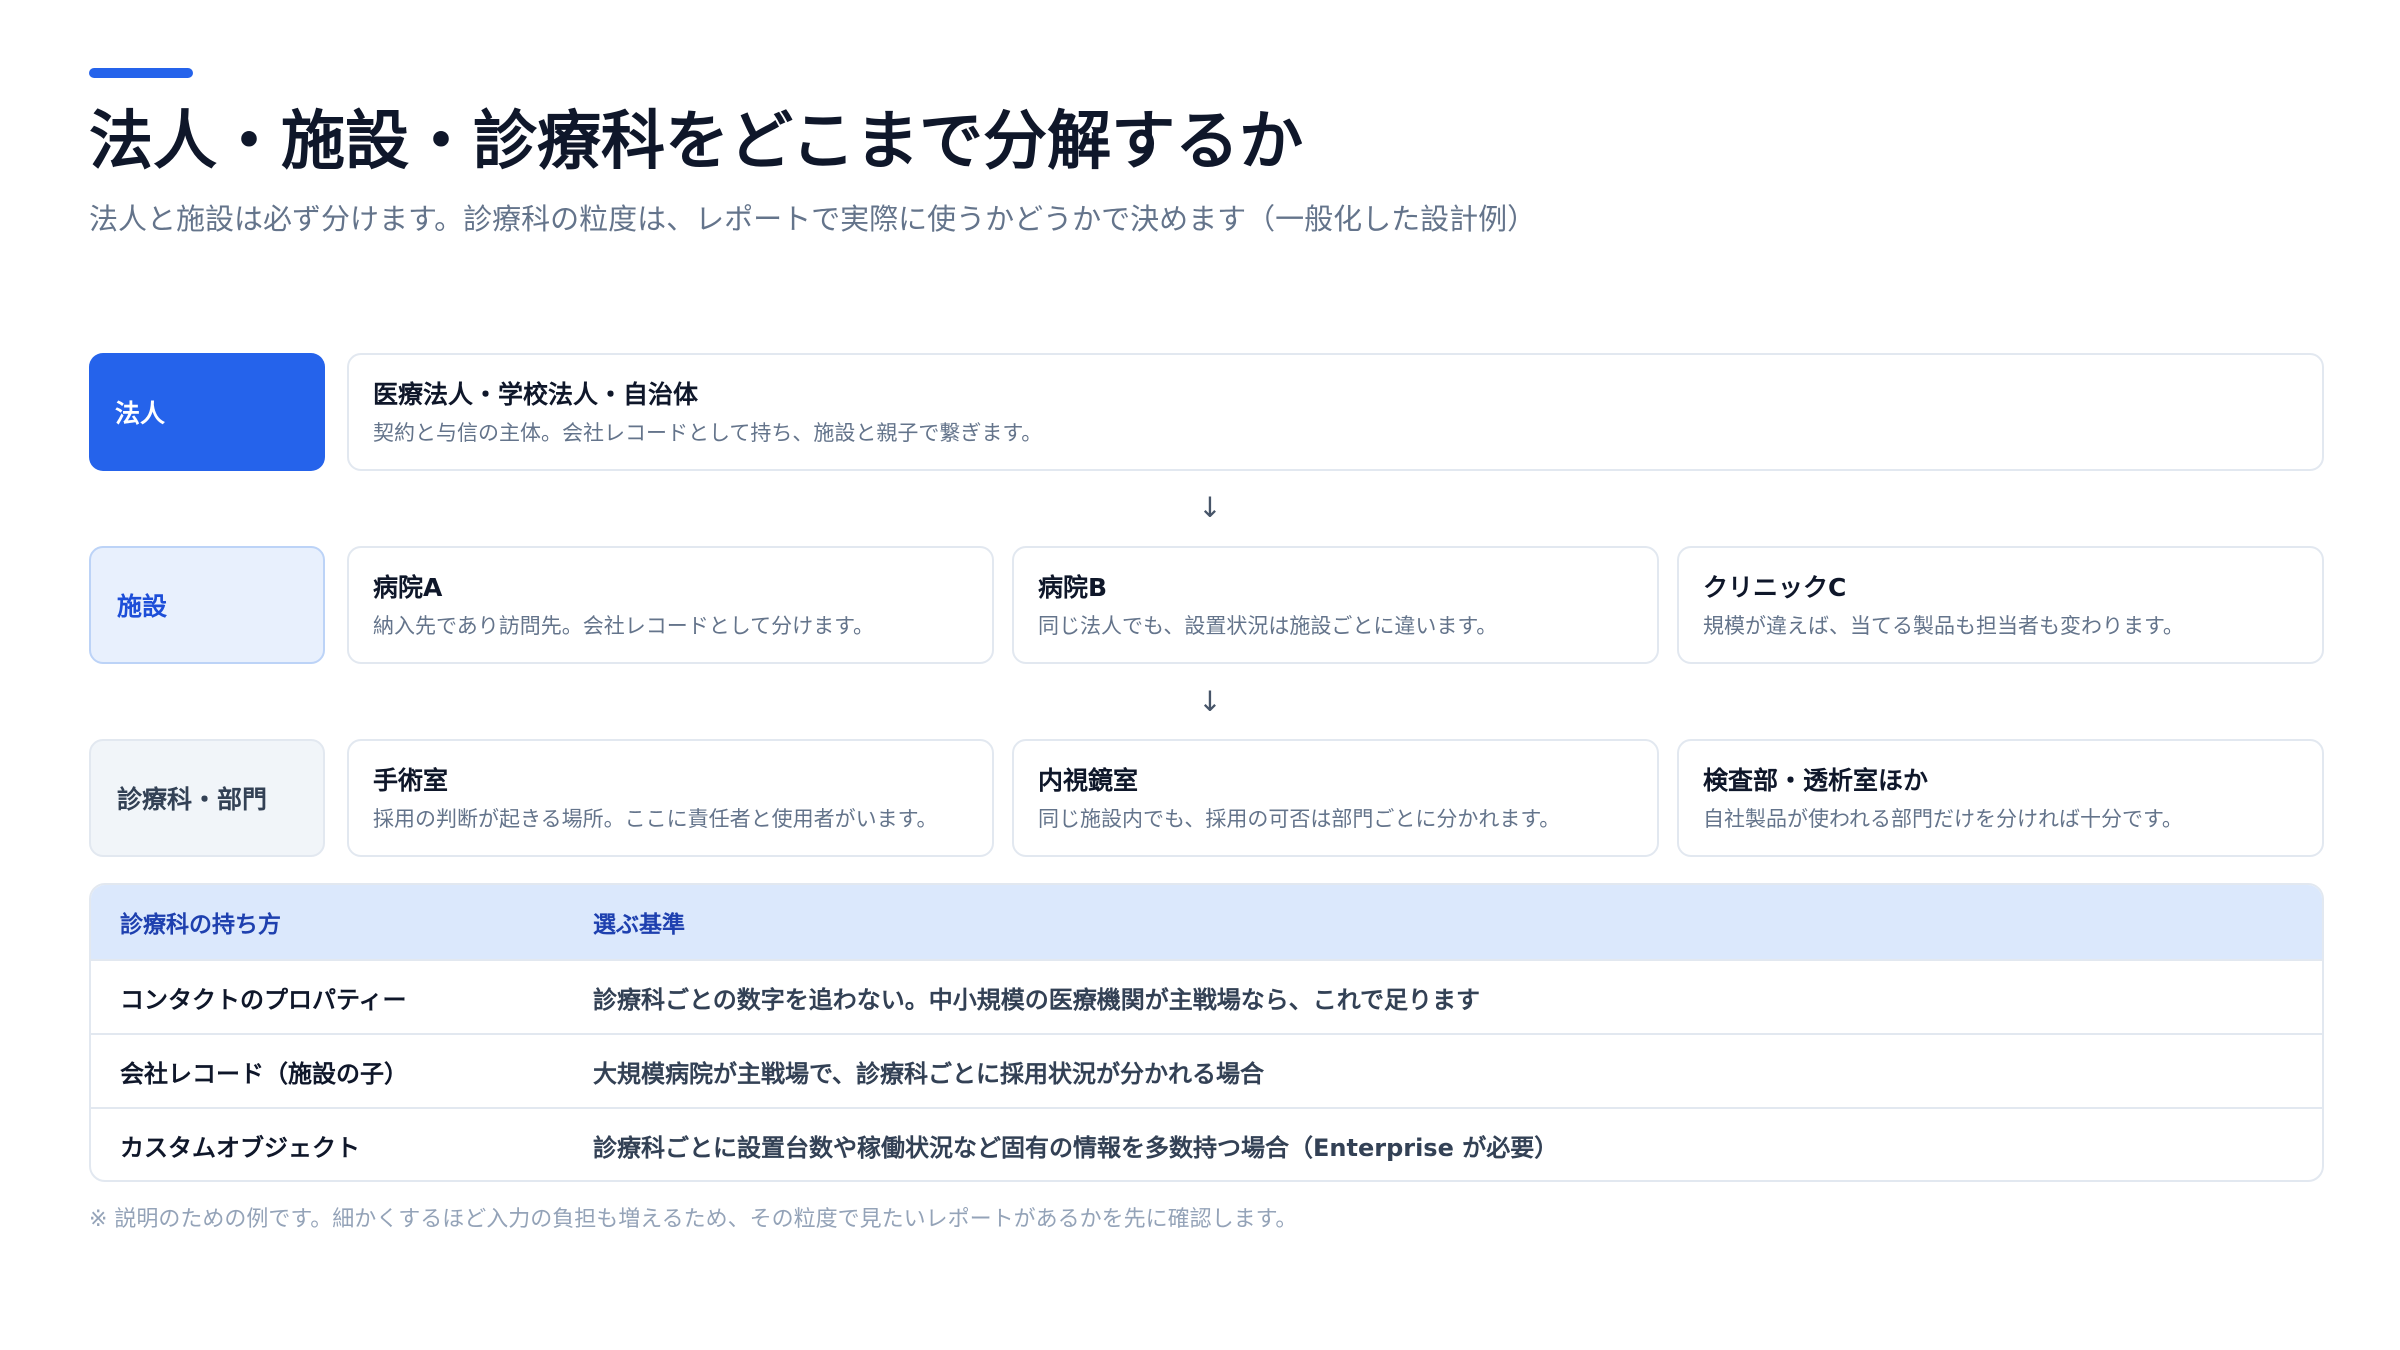 The height and width of the screenshot is (1350, 2400). What do you see at coordinates (263, 999) in the screenshot?
I see `table-cell-method: コンタクトのプロパティー` at bounding box center [263, 999].